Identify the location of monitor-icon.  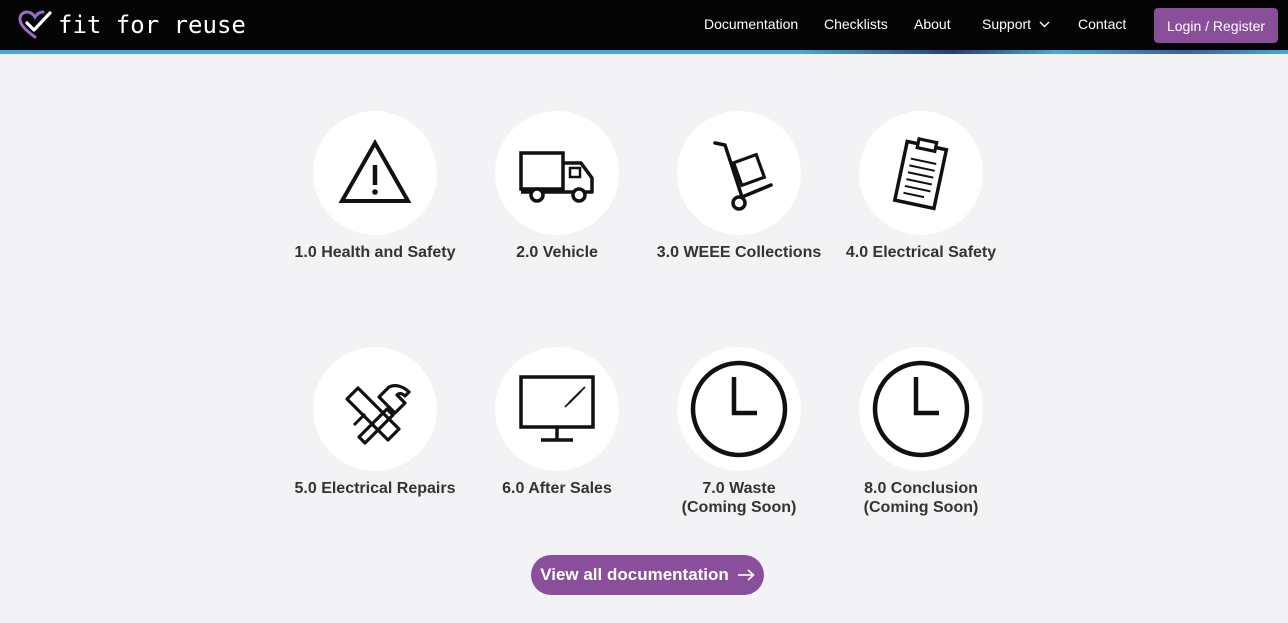
(557, 408).